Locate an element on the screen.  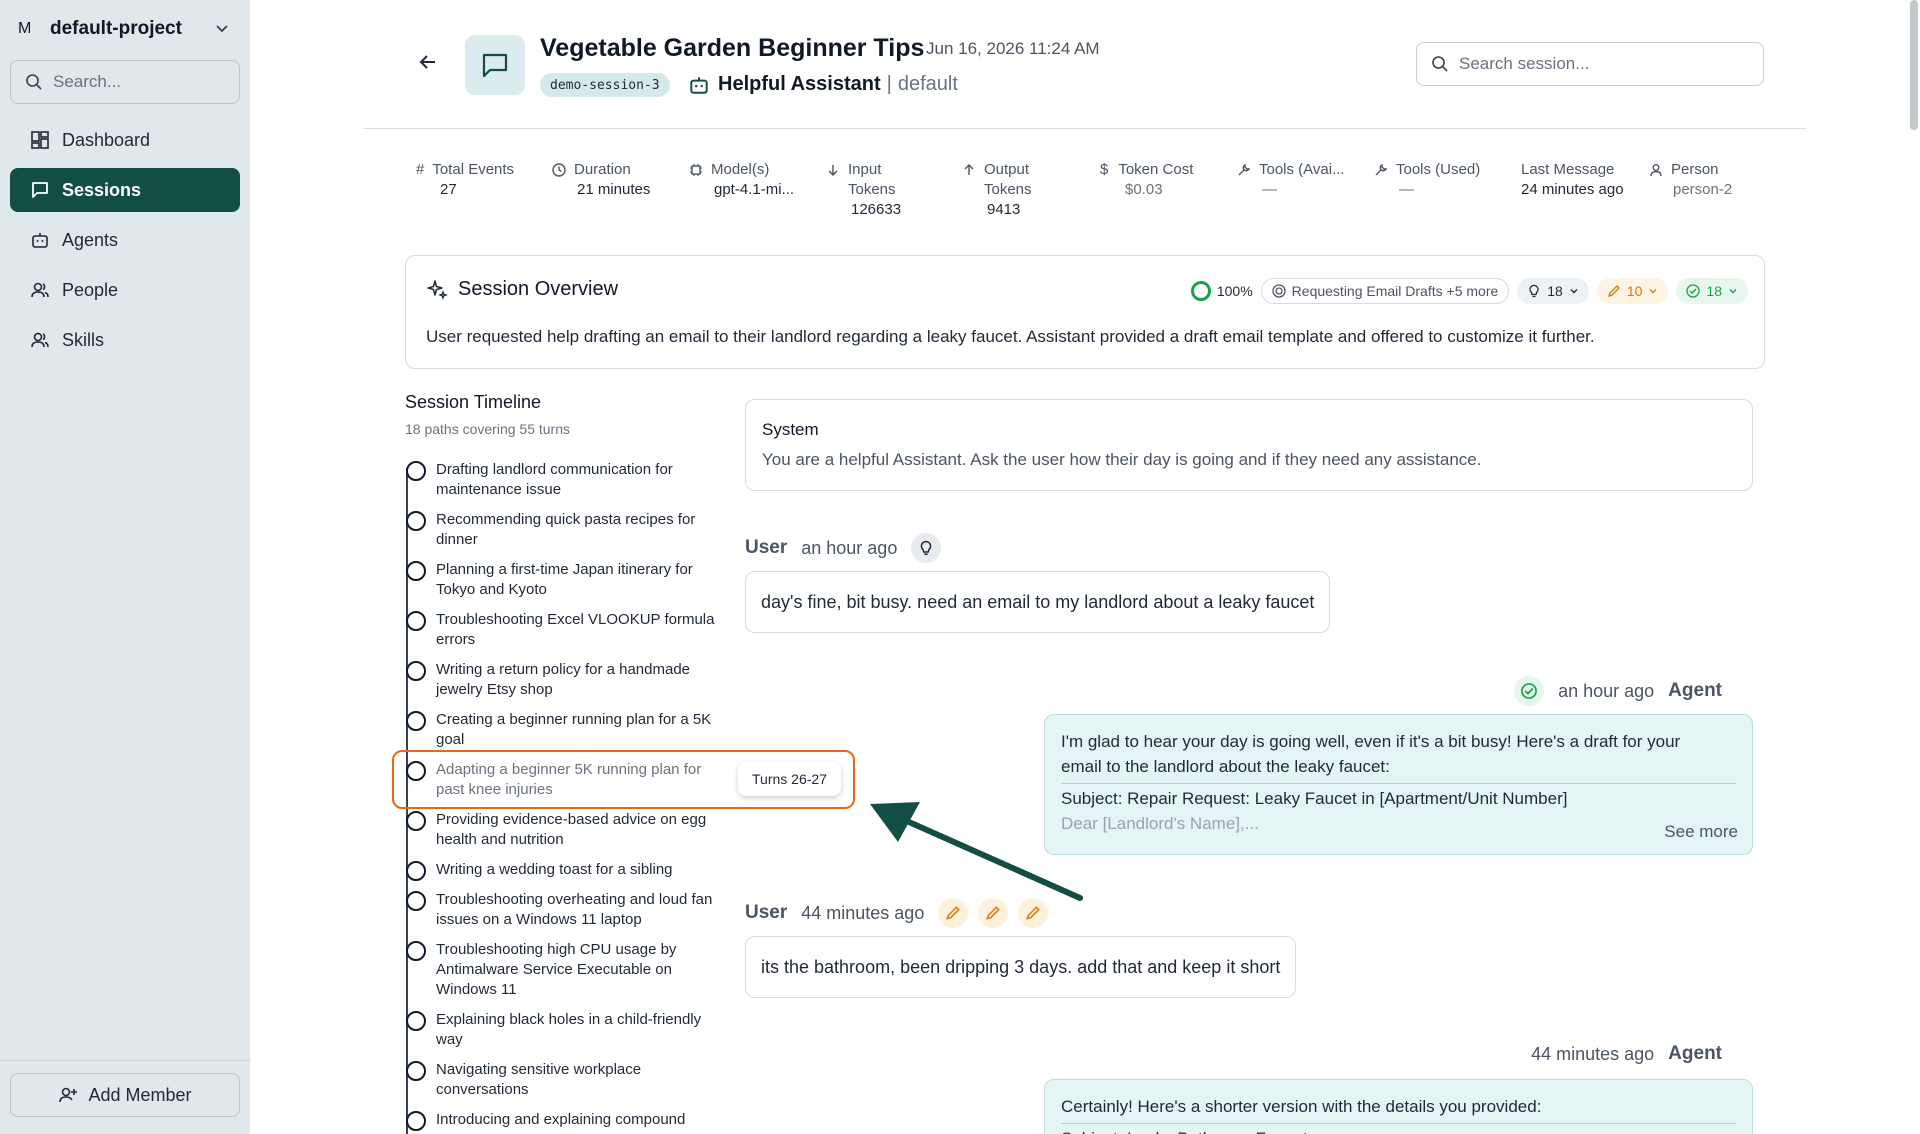
topic-chip: Requesting Email Drafts +5 more is located at coordinates (1385, 291).